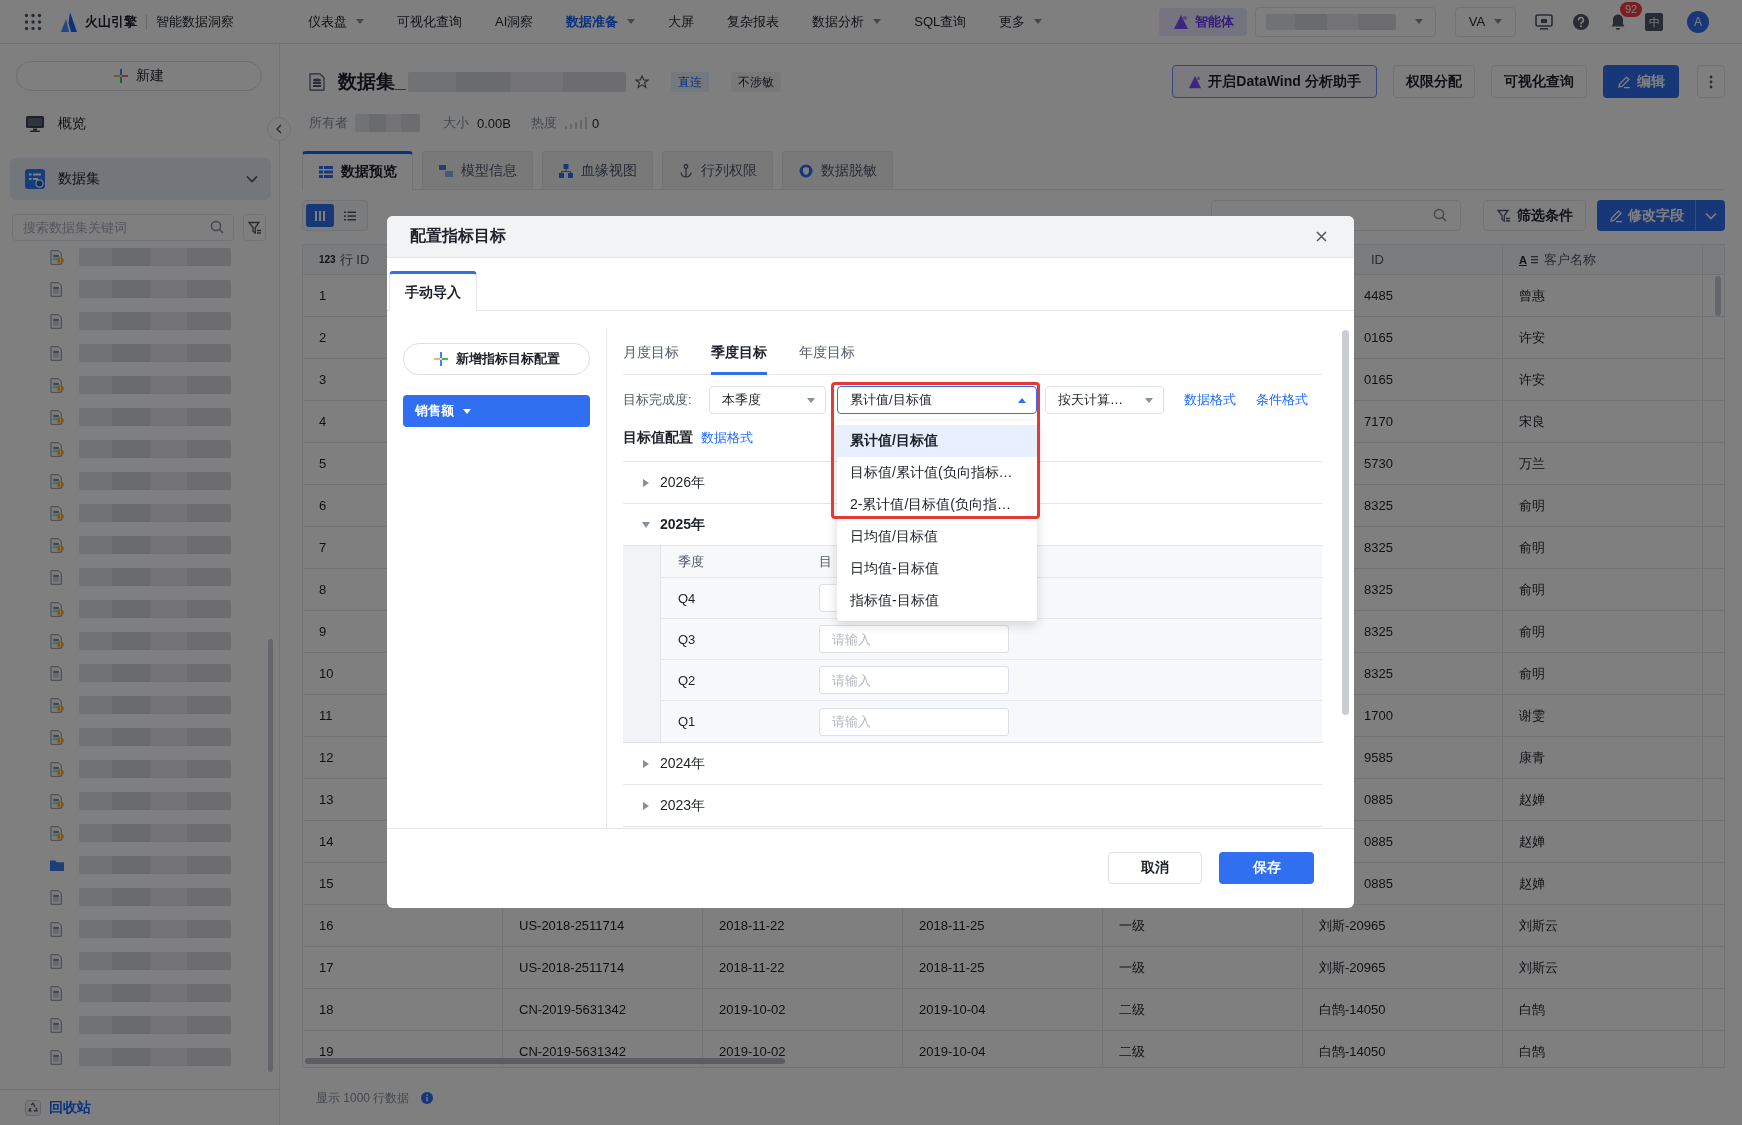 This screenshot has width=1742, height=1125. What do you see at coordinates (1132, 1009) in the screenshot?
I see `cell-value: 二级` at bounding box center [1132, 1009].